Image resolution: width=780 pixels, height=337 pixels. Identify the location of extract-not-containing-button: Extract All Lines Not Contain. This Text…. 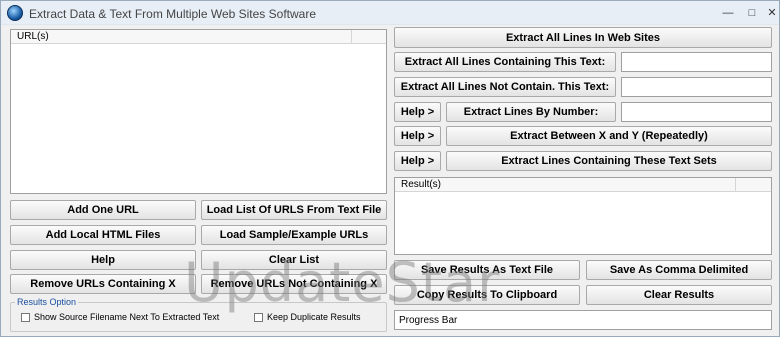
(505, 87).